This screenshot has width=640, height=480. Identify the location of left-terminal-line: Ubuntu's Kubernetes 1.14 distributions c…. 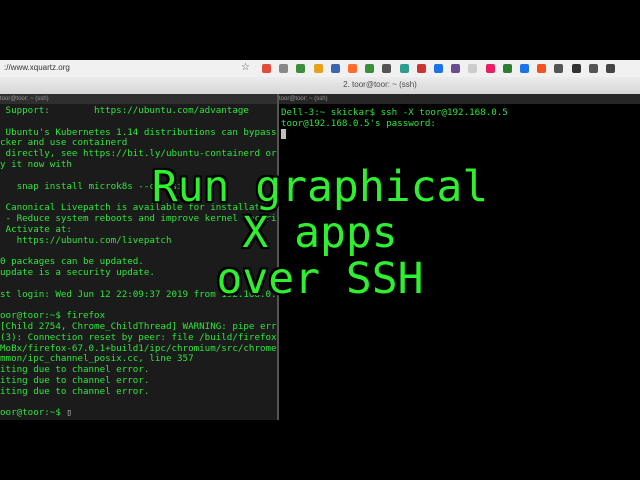
(138, 132).